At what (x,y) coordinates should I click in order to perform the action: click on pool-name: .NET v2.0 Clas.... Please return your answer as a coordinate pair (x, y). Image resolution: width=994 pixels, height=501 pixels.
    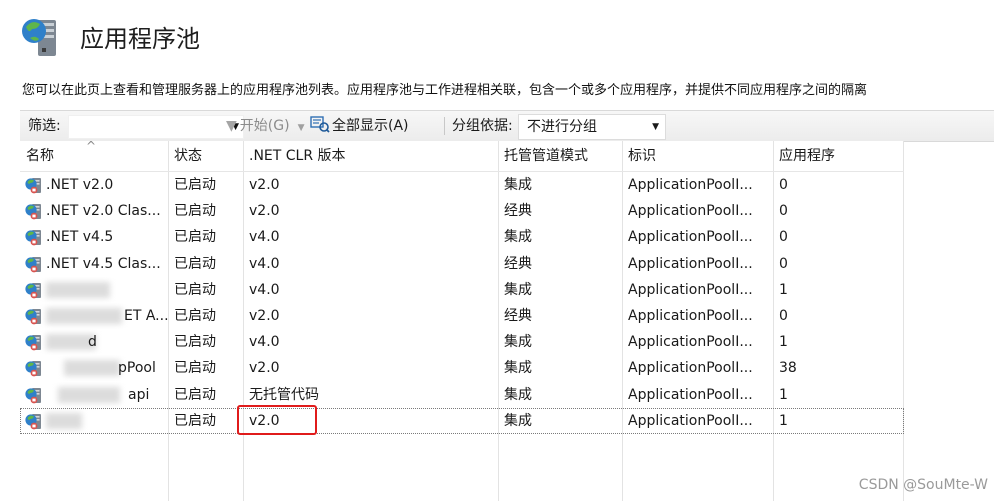
    Looking at the image, I should click on (103, 211).